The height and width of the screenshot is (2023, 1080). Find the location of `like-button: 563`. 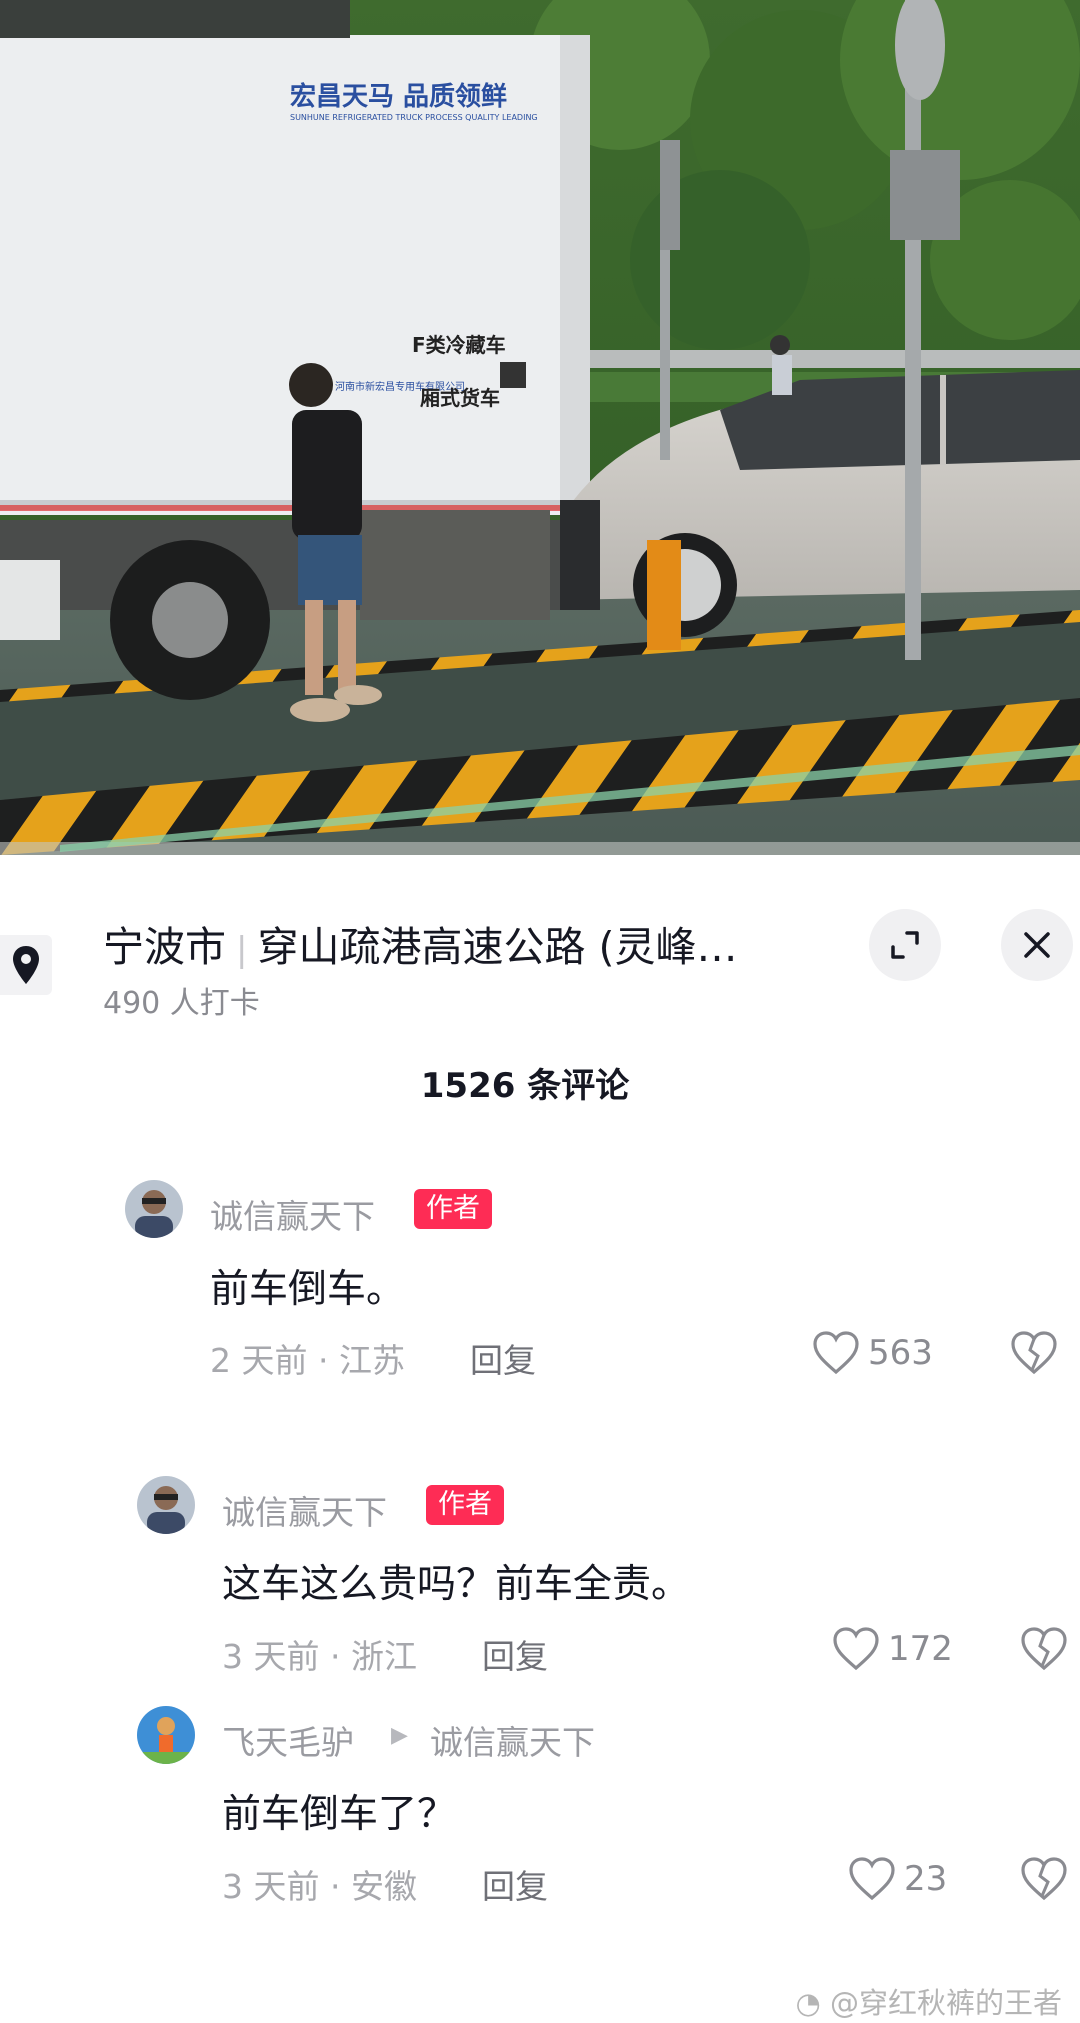

like-button: 563 is located at coordinates (872, 1353).